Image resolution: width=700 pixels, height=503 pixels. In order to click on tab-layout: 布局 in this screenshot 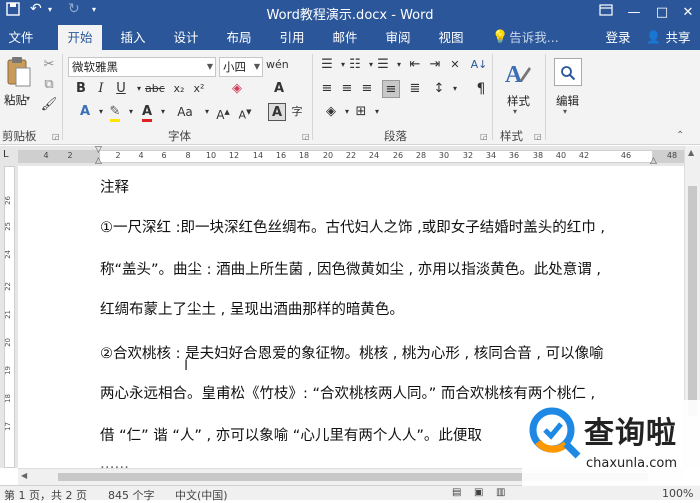, I will do `click(239, 37)`.